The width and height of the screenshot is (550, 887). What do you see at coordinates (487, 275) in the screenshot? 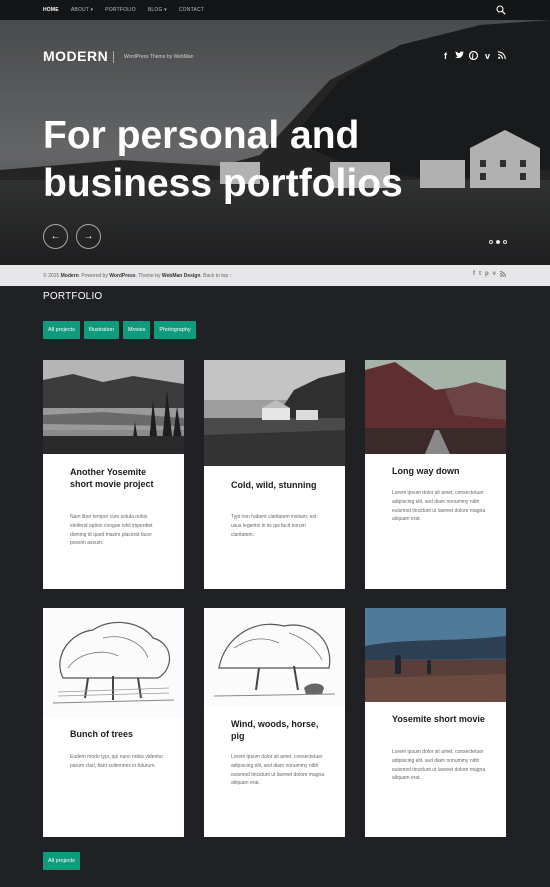
I see `pinterest-icon: p` at bounding box center [487, 275].